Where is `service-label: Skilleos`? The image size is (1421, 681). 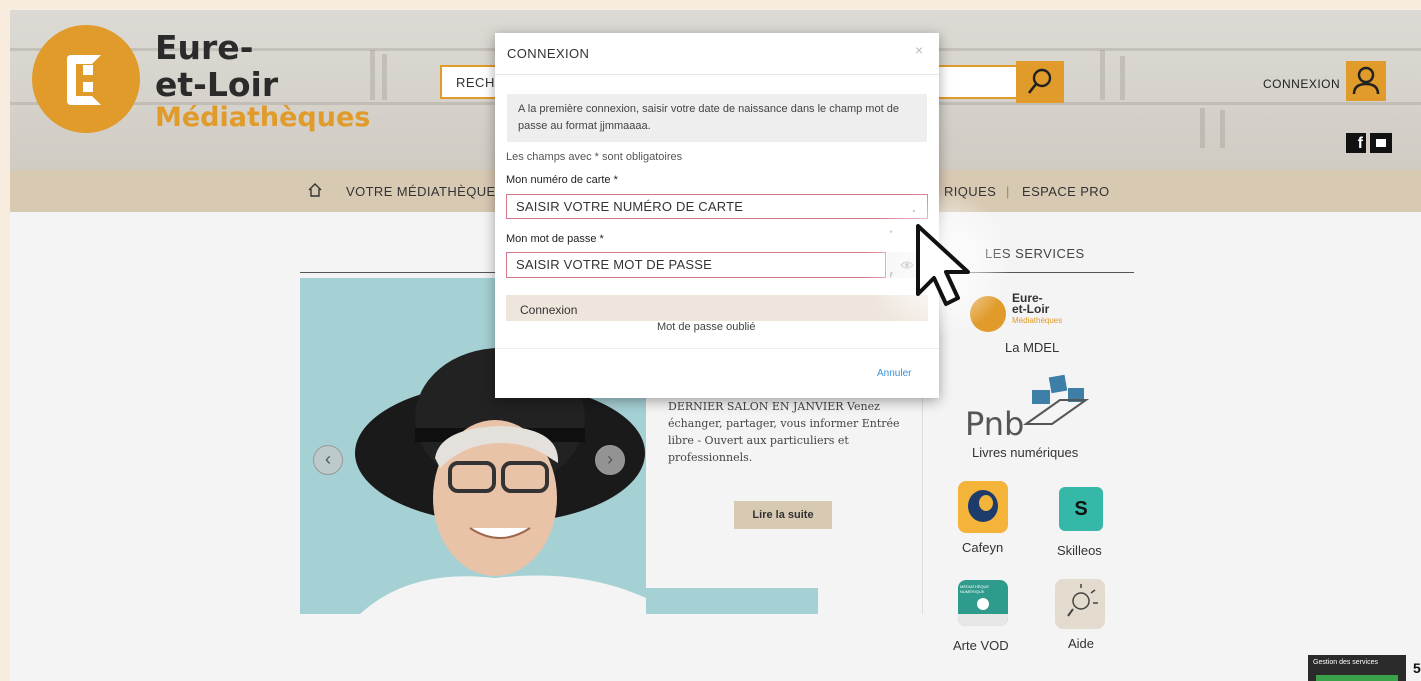
service-label: Skilleos is located at coordinates (1079, 550).